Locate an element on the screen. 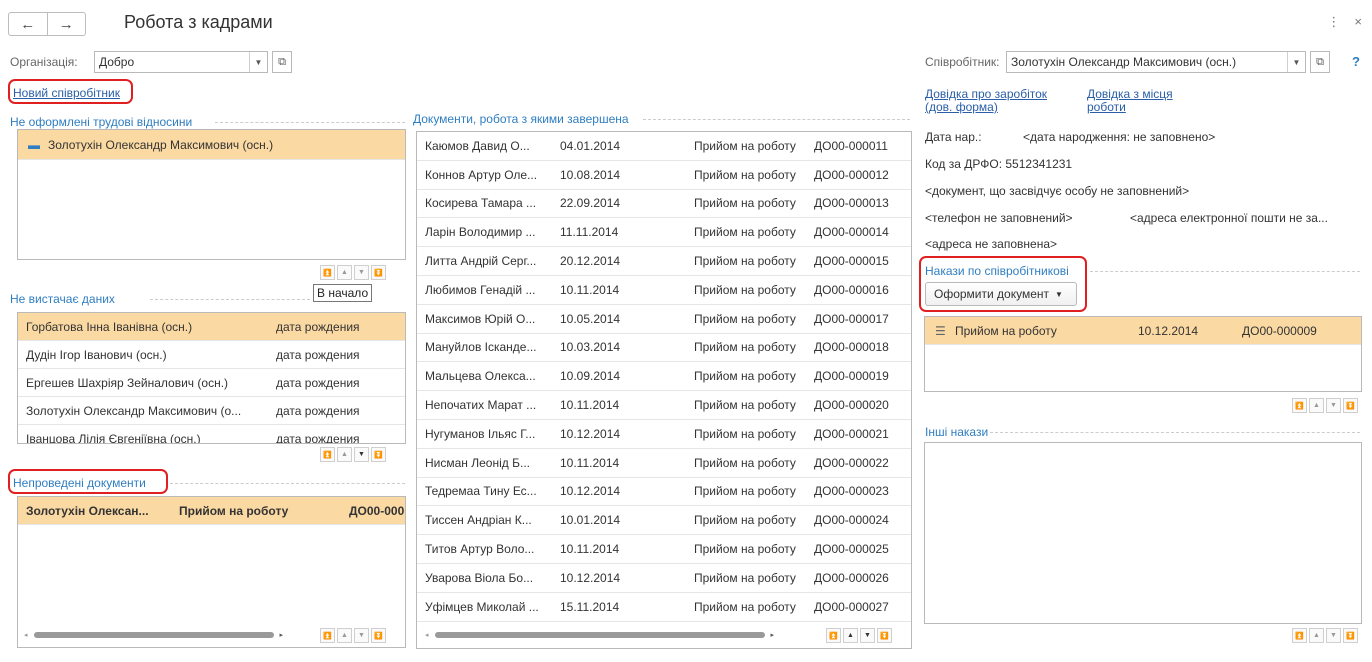 The image size is (1372, 662). document-date: 20.12.2014 is located at coordinates (590, 261).